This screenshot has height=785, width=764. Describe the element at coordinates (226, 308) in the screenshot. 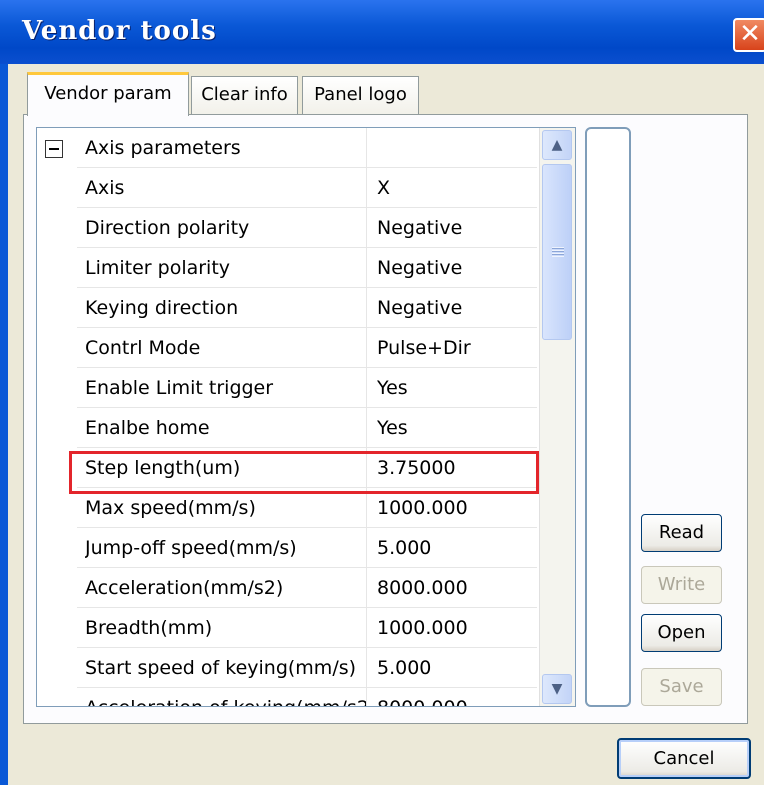

I see `property-name: Keying direction` at that location.